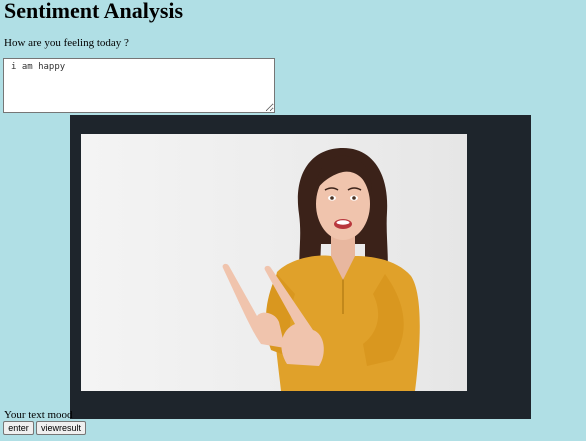 This screenshot has width=586, height=441. I want to click on view-result-button: viewresult, so click(61, 428).